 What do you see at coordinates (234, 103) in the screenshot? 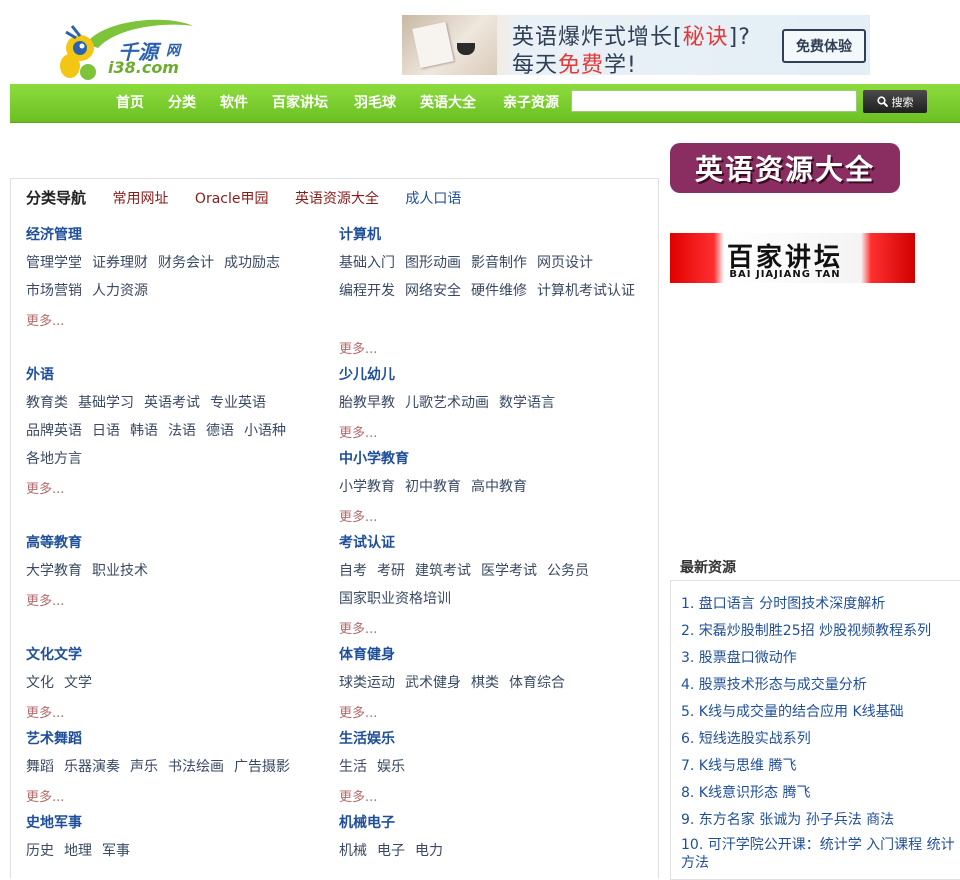
I see `nav-software: 软件` at bounding box center [234, 103].